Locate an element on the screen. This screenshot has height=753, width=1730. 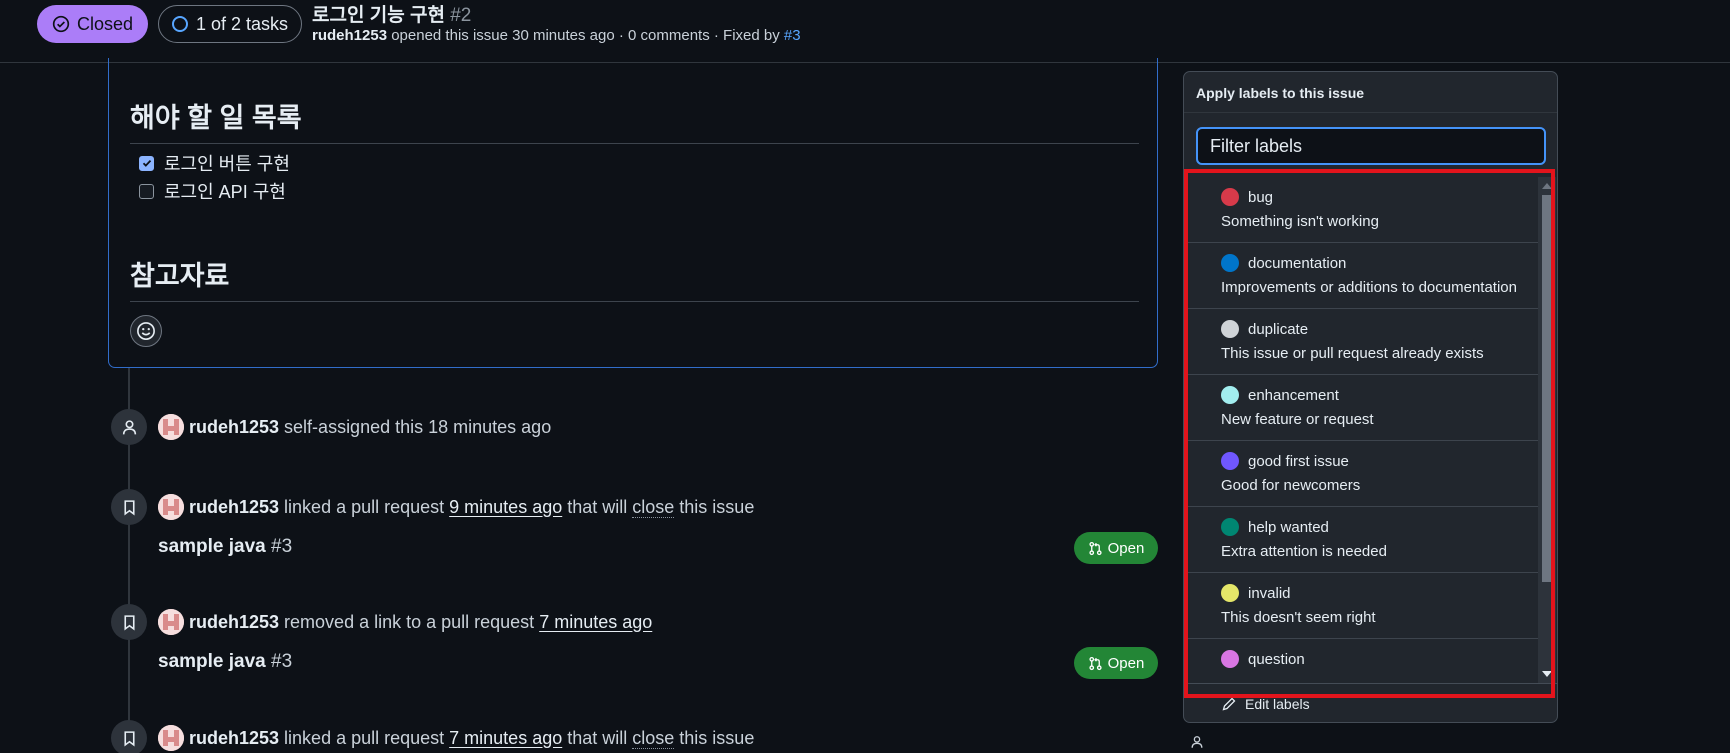
issue-title-text: 로그인 기능 구현 is located at coordinates (378, 15).